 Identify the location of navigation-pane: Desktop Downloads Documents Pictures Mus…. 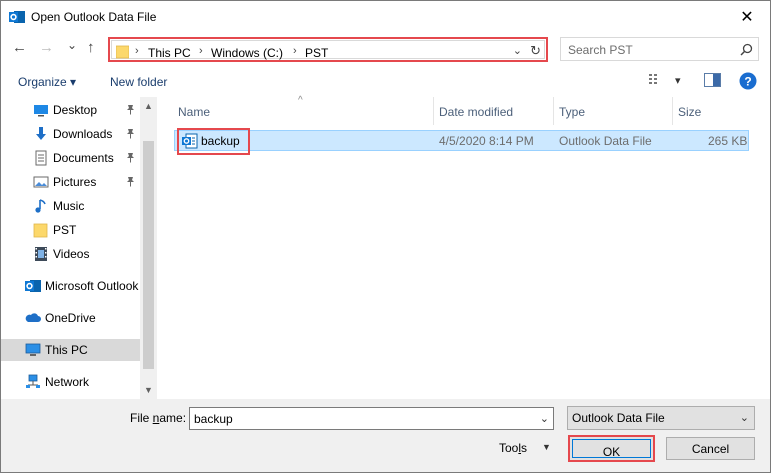
(79, 248).